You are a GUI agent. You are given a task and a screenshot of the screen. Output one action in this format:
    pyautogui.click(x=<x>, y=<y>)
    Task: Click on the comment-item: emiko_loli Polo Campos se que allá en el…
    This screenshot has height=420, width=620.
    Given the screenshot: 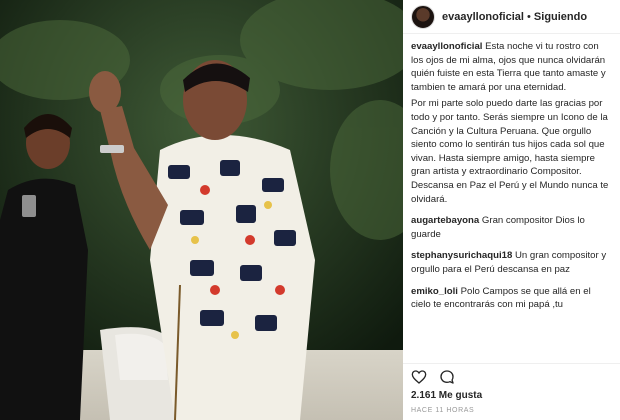 What is the action you would take?
    pyautogui.click(x=511, y=298)
    